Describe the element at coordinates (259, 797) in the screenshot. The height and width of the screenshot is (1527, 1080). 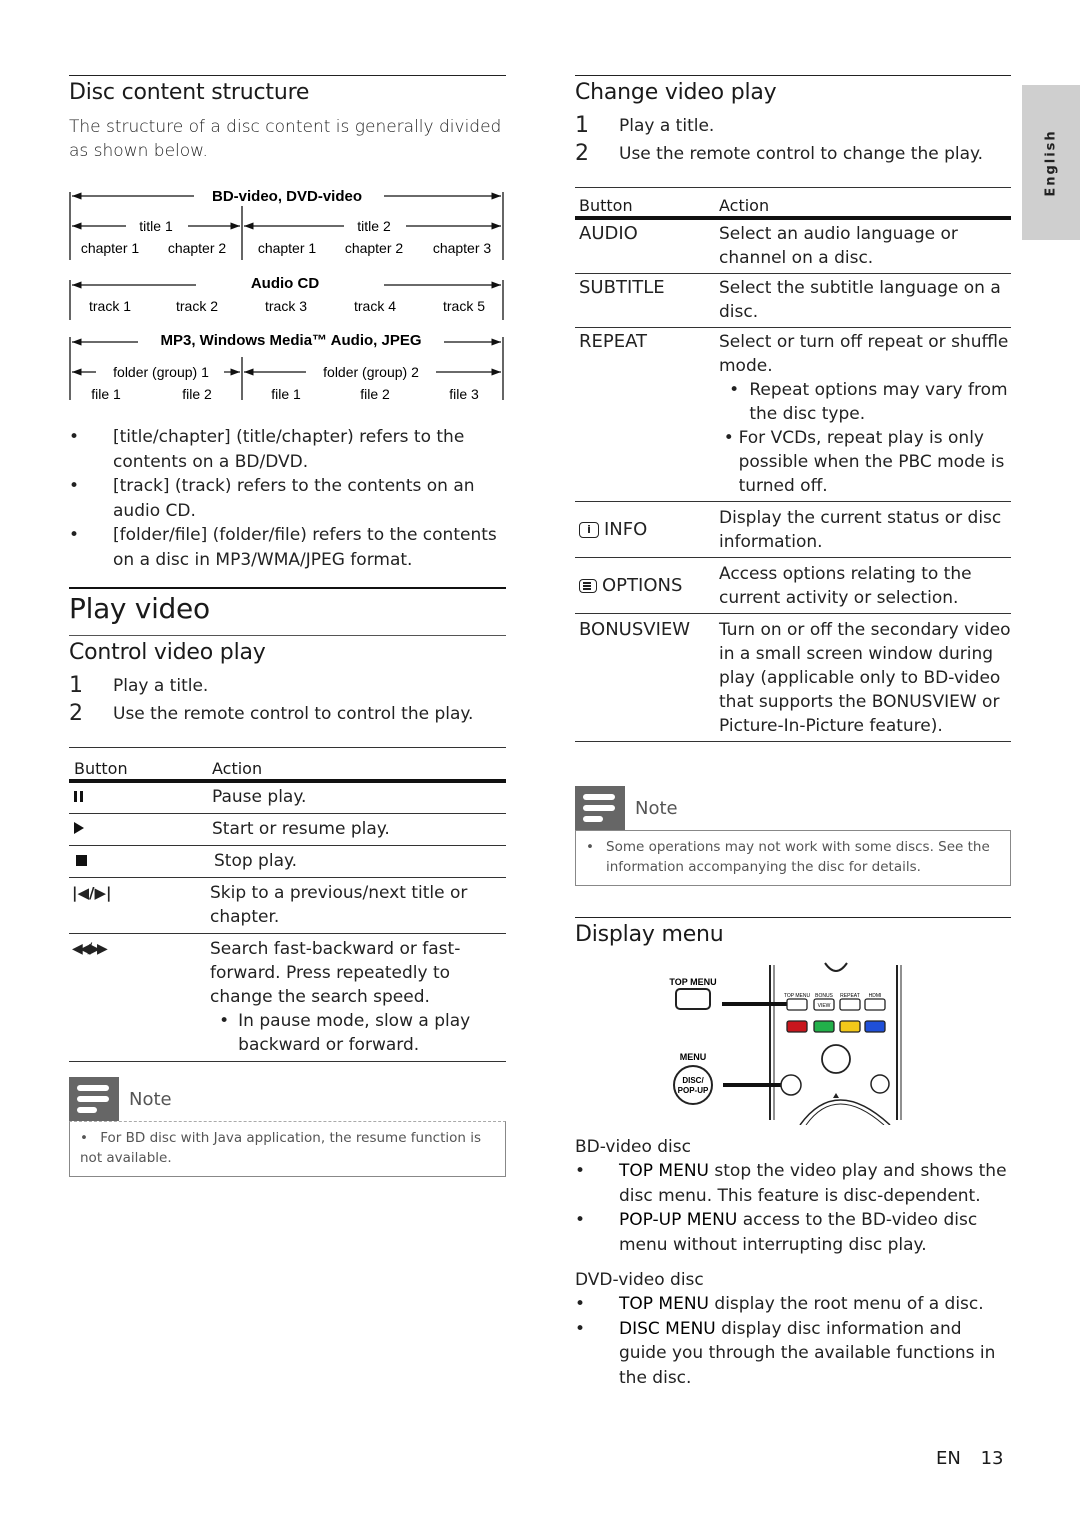
I see `row-action: Pause play.` at that location.